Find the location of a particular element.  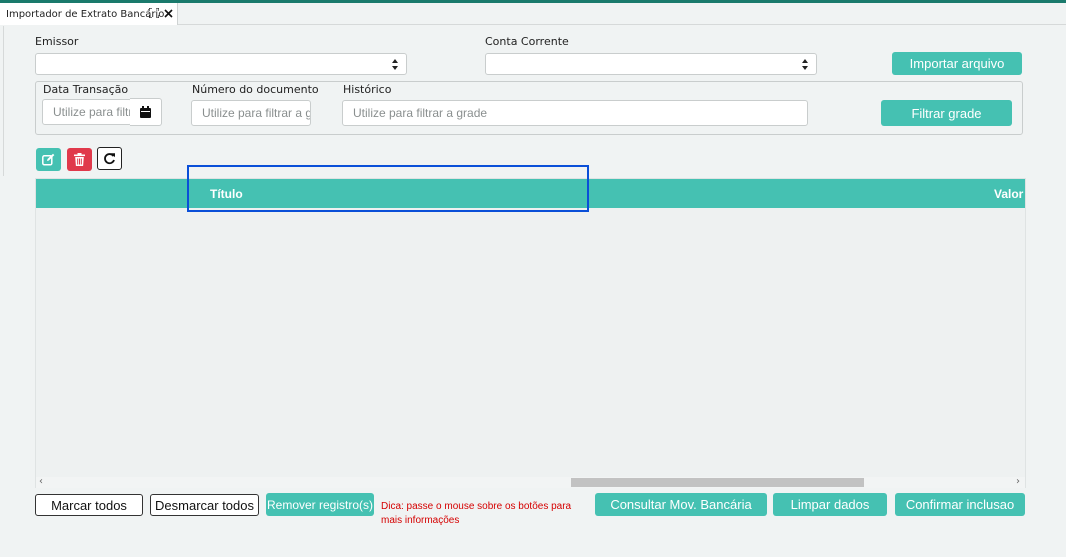

tab-importador: Importador de Extrato Bancário is located at coordinates (89, 14).